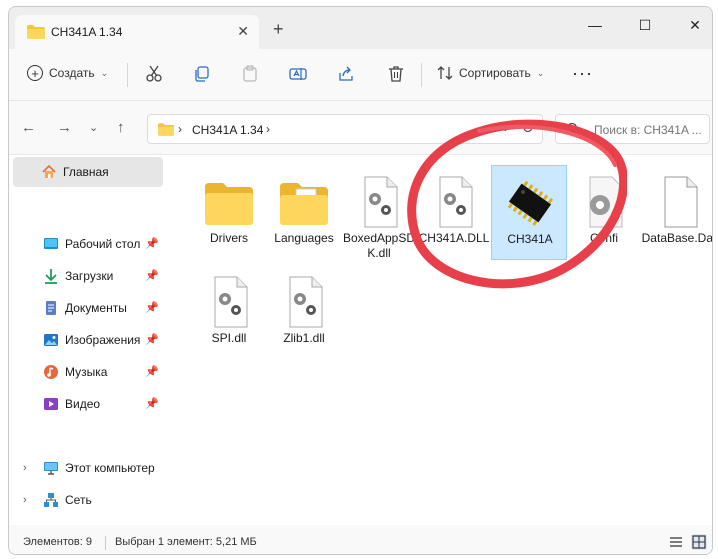 The height and width of the screenshot is (559, 718). I want to click on status-bar: Элементов: 9 Выбран 1 элемент: 5,21 МБ, so click(360, 539).